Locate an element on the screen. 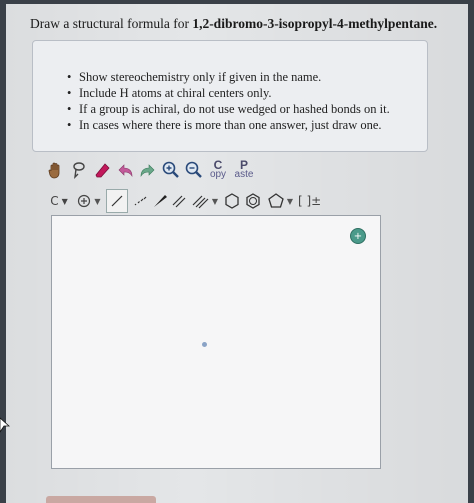 This screenshot has height=503, width=474. zoom-out-icon is located at coordinates (193, 169).